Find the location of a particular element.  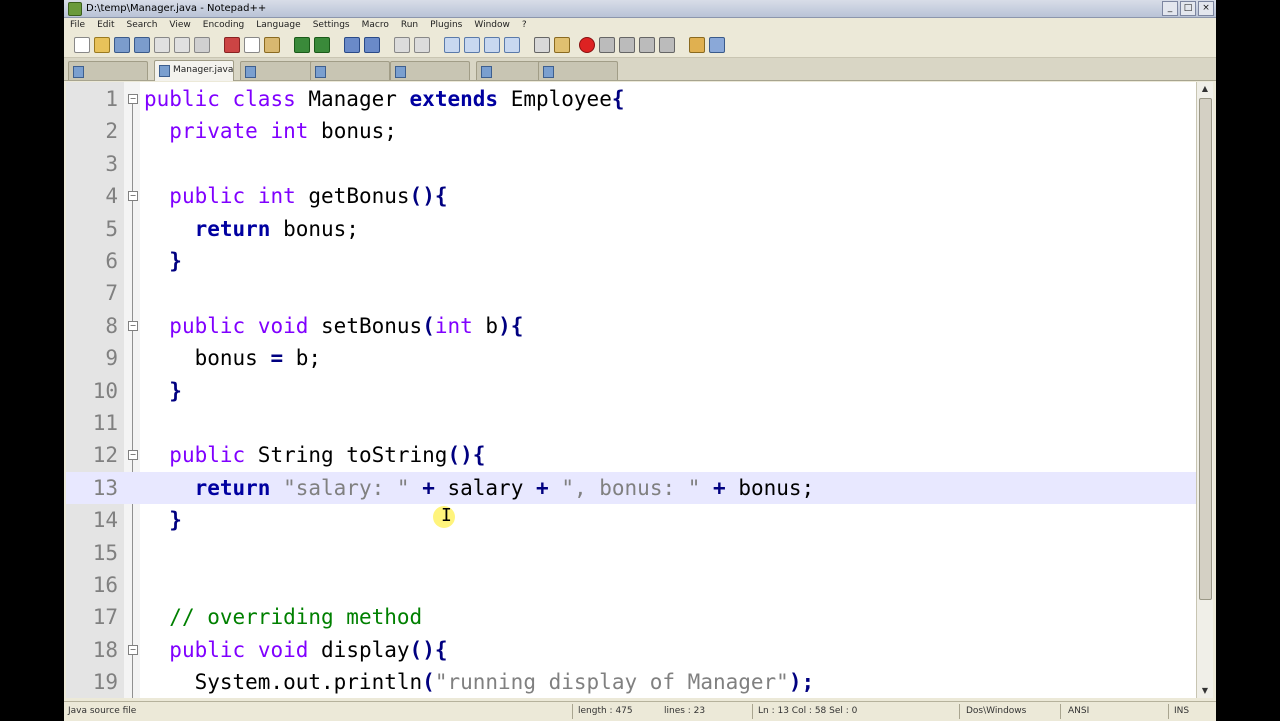

show-all-chars-icon is located at coordinates (492, 45).